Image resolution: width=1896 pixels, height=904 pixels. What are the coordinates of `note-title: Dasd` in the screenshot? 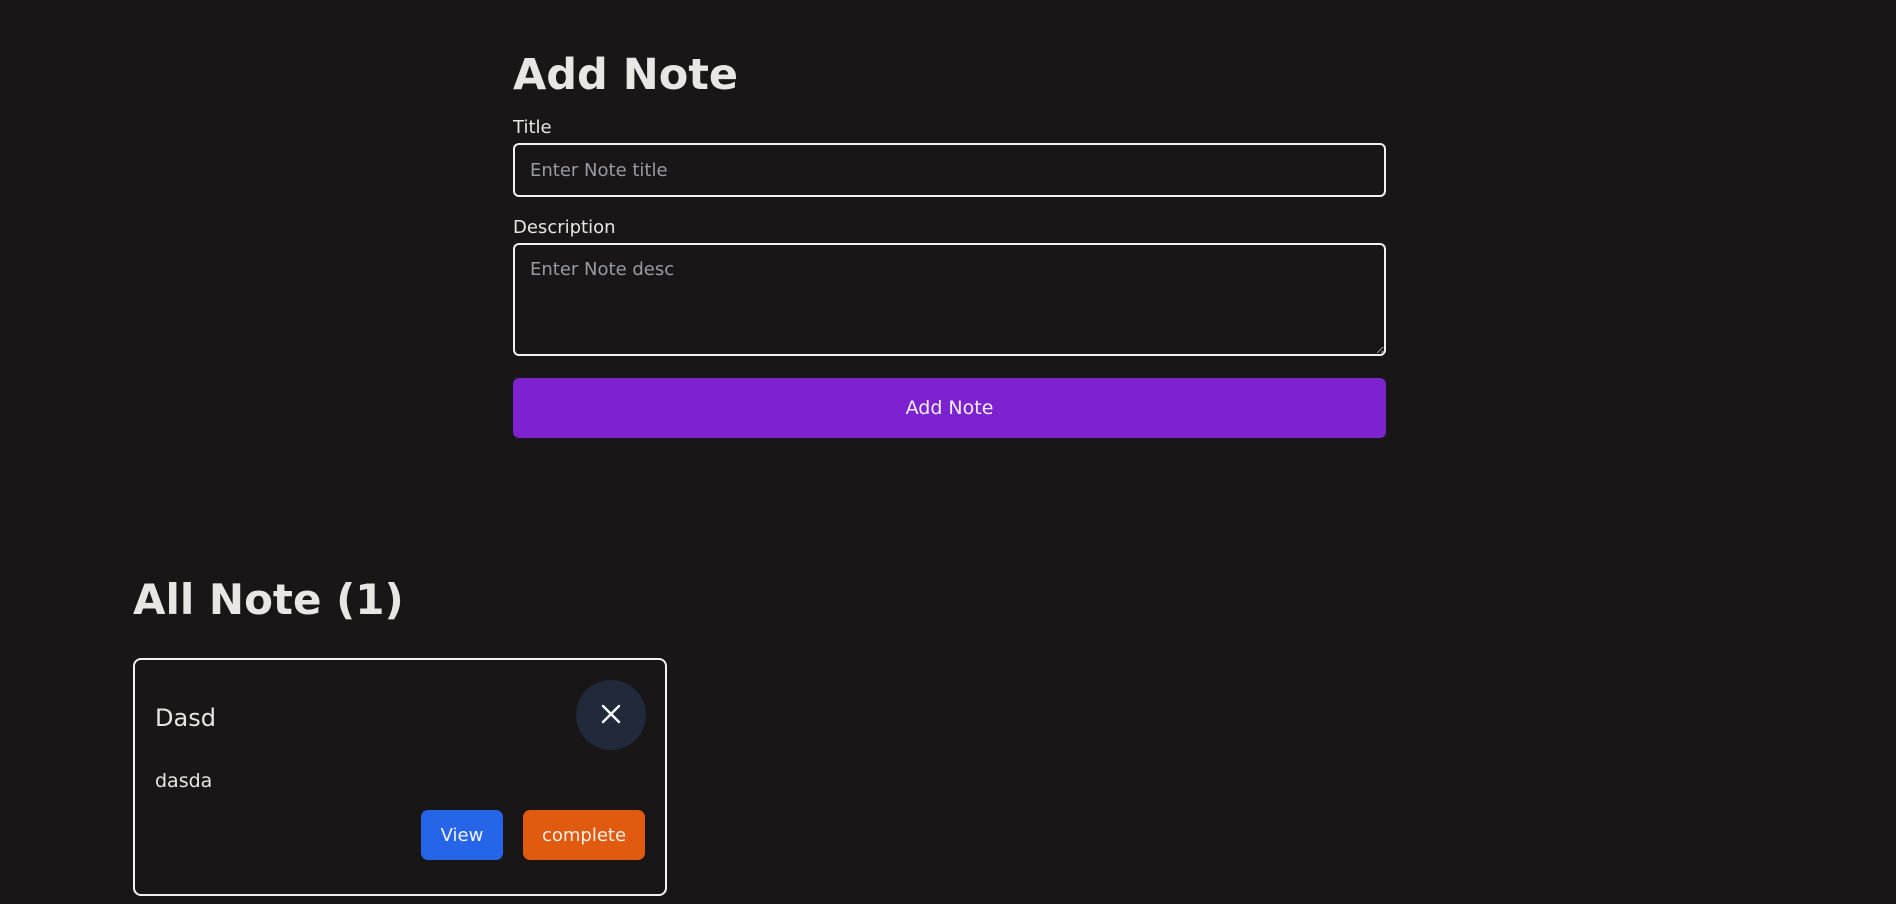 It's located at (185, 718).